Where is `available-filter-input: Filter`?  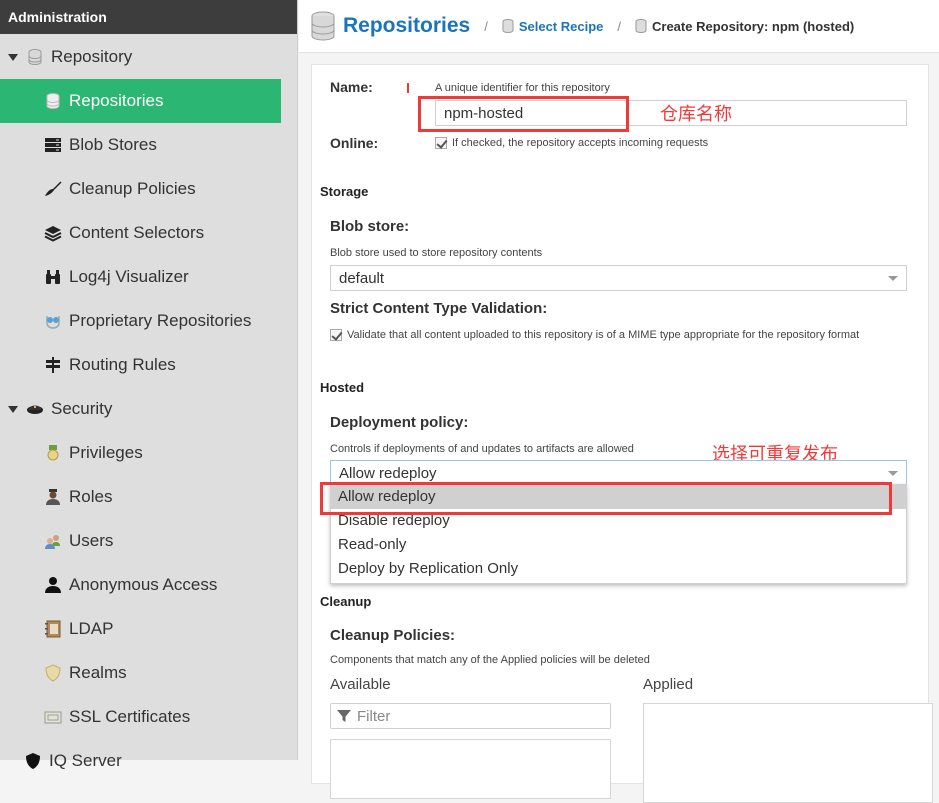
available-filter-input: Filter is located at coordinates (470, 716).